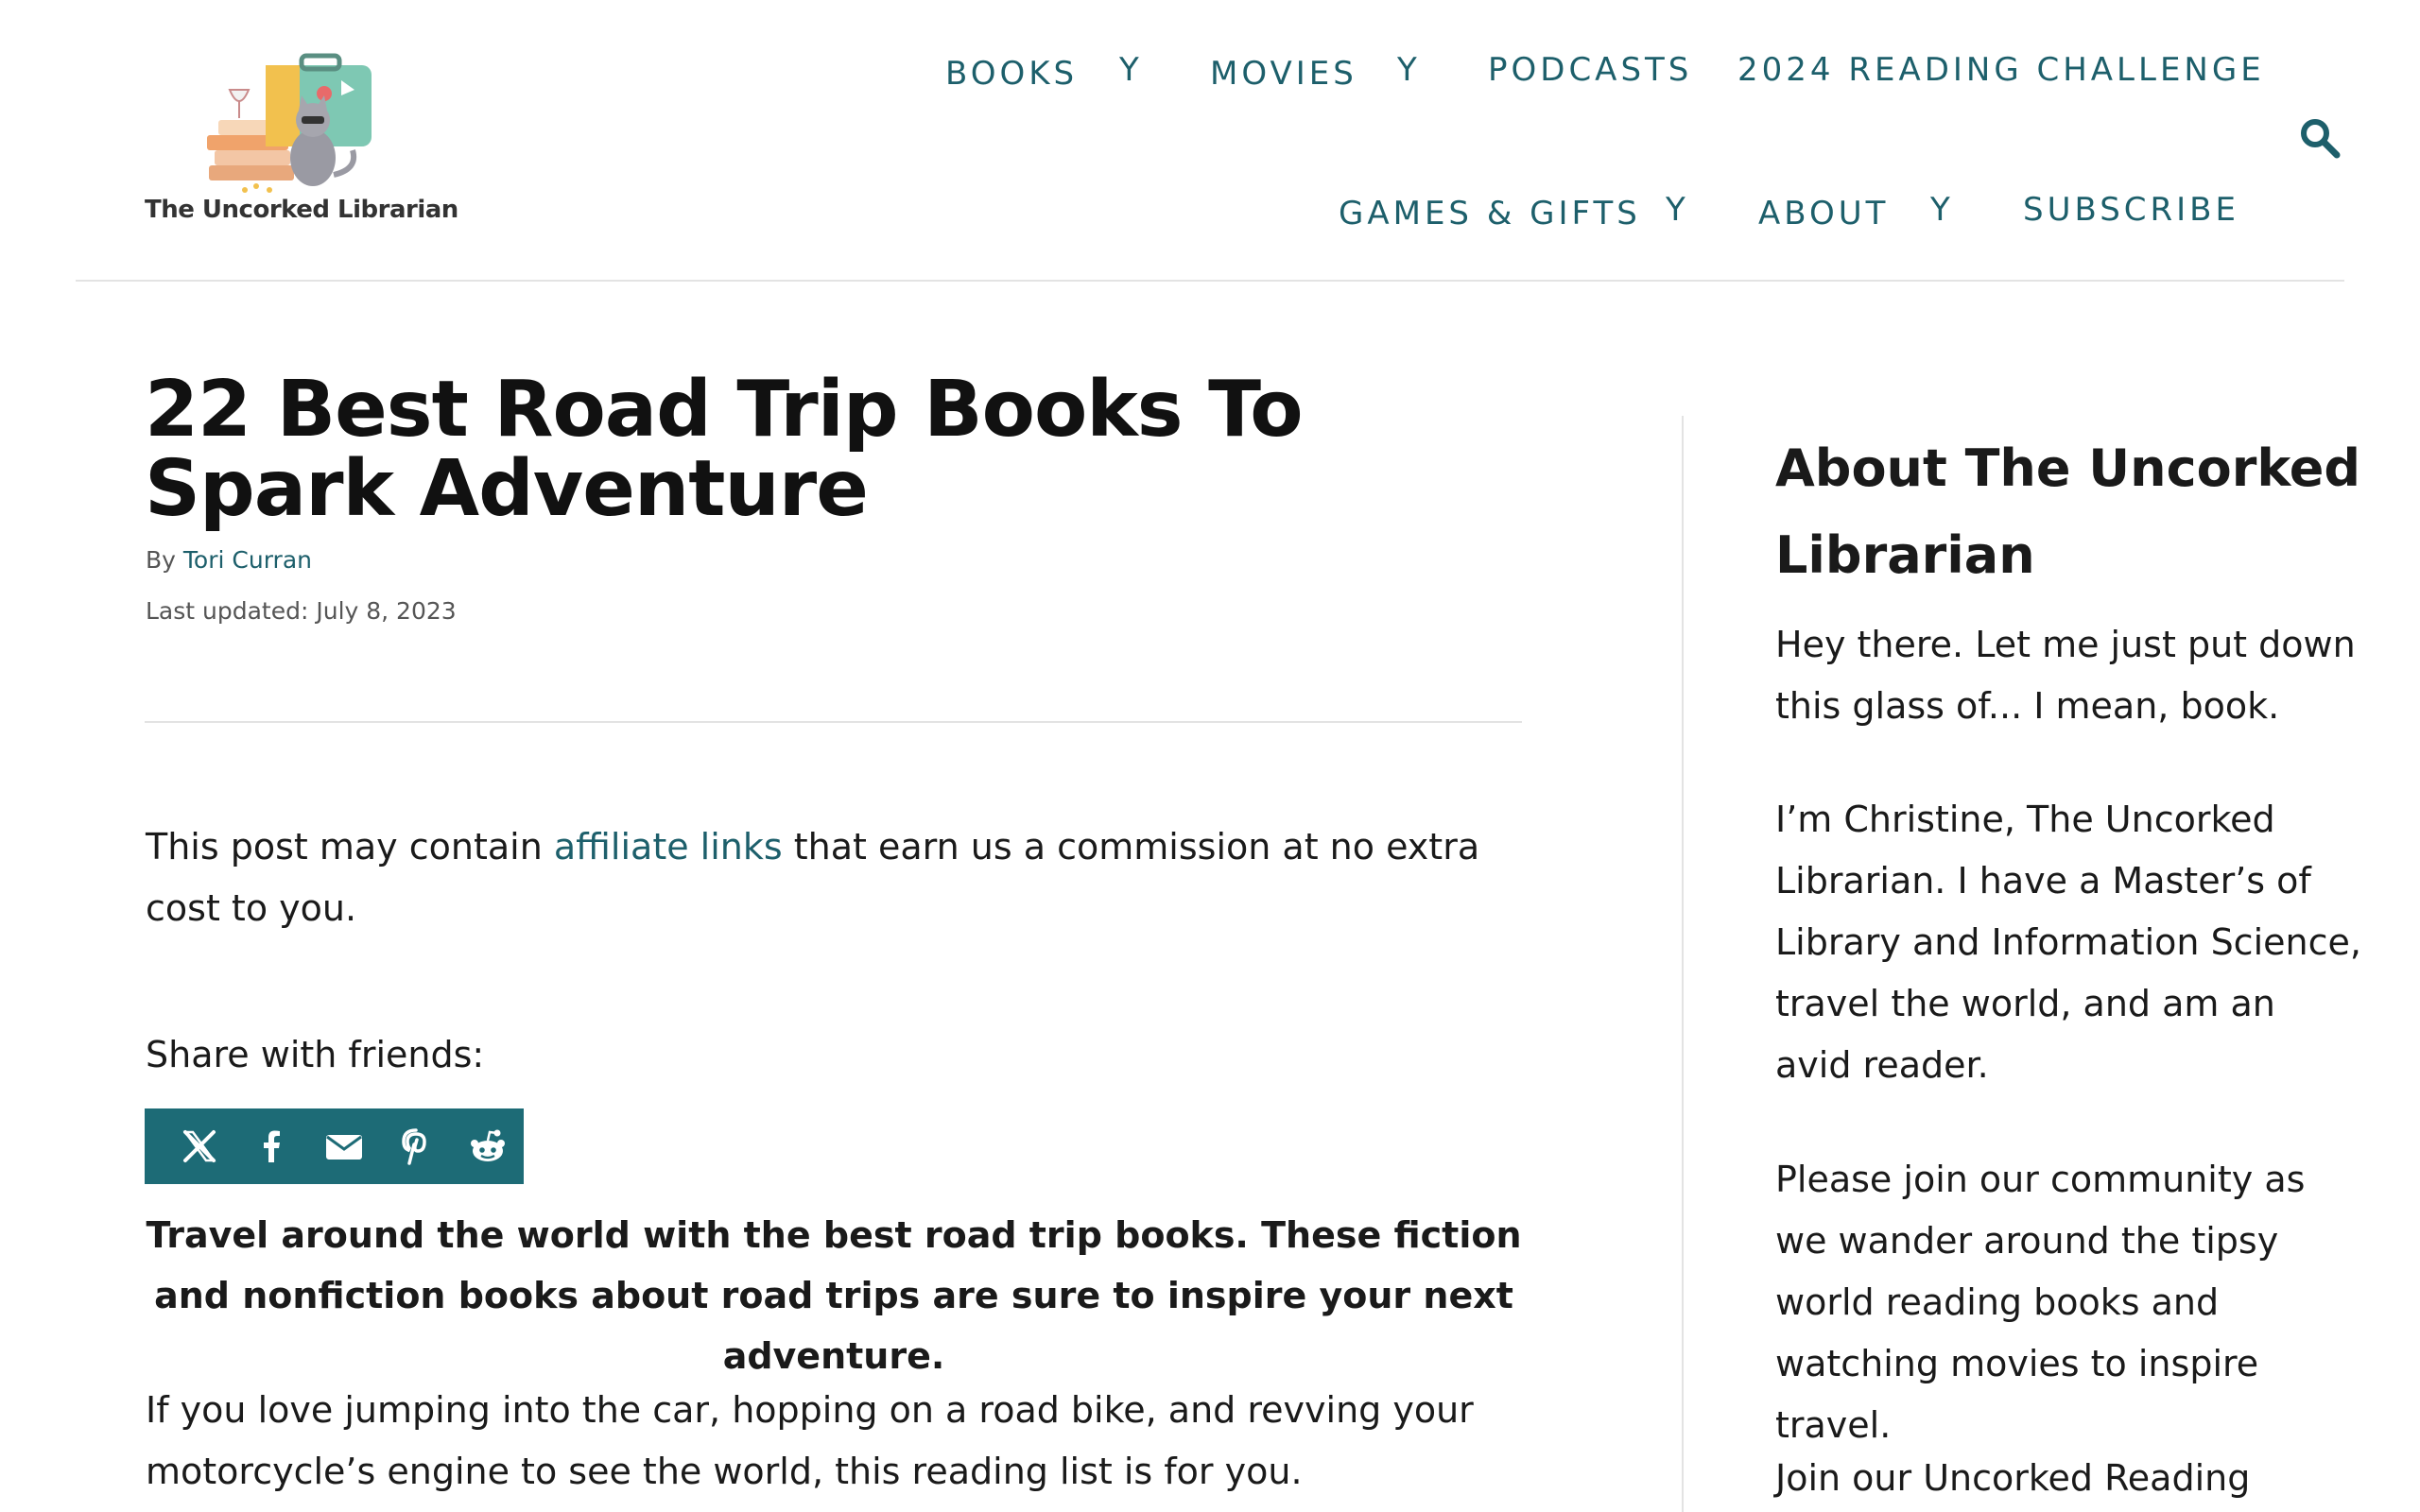  Describe the element at coordinates (1407, 70) in the screenshot. I see `movies-submenu-toggle: Y` at that location.